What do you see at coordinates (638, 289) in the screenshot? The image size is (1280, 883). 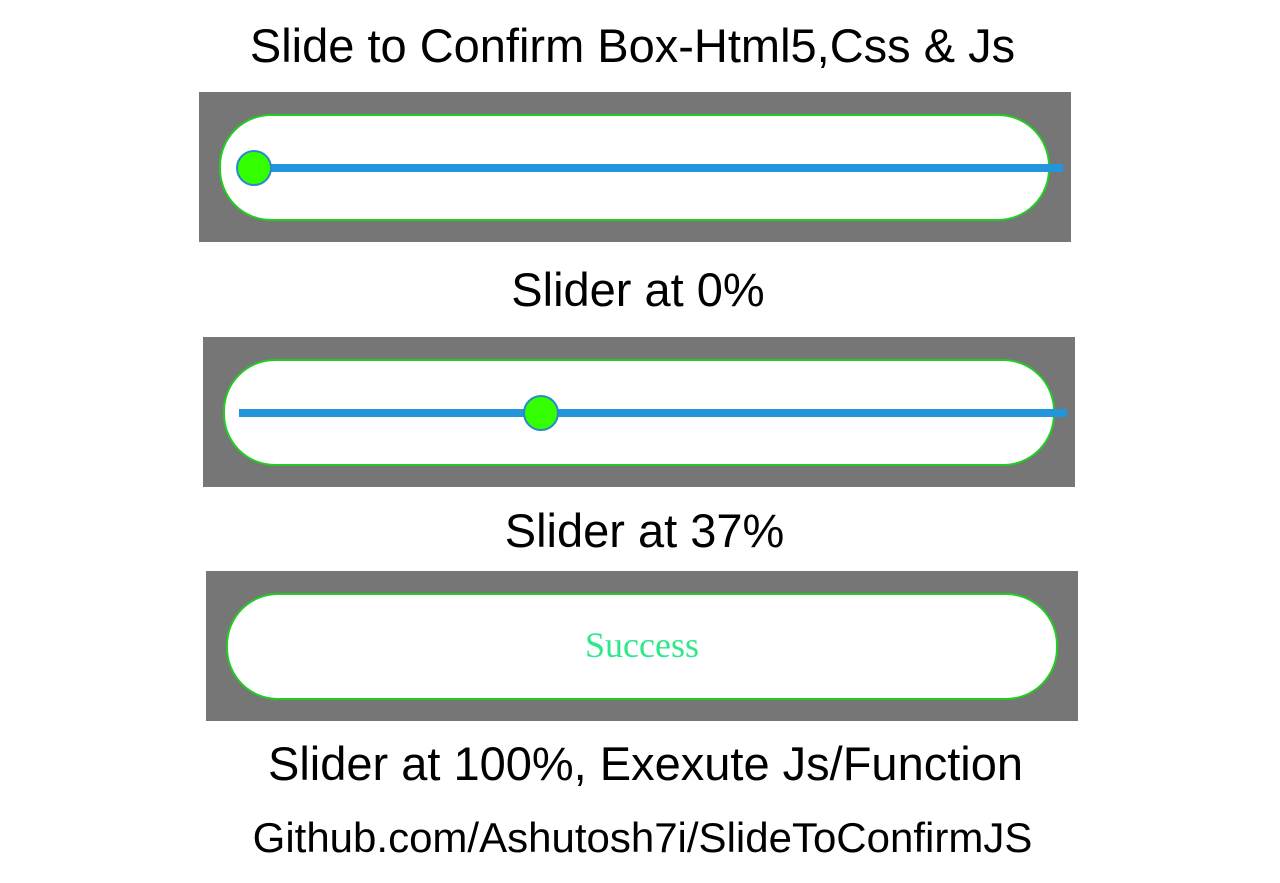 I see `slider-caption-0: Slider at 0%` at bounding box center [638, 289].